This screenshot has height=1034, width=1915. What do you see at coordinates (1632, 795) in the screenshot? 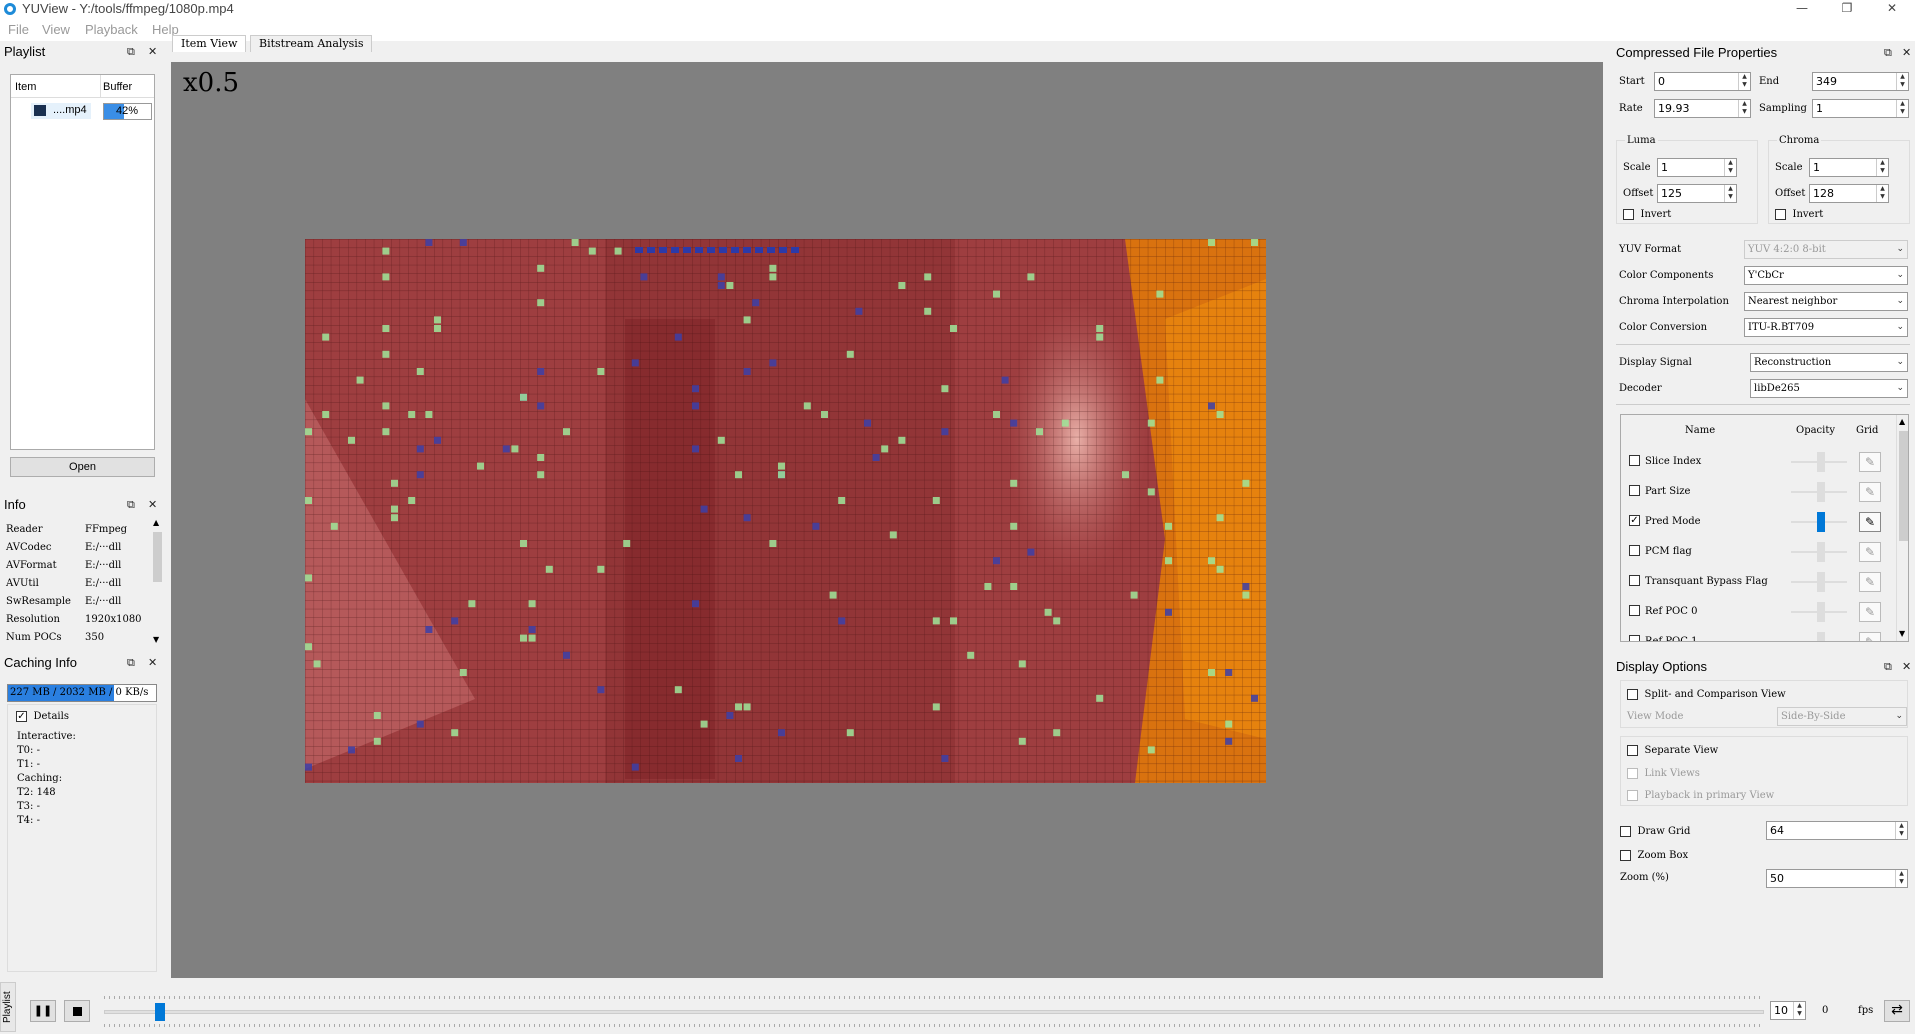
I see `playback-primary-checkbox` at bounding box center [1632, 795].